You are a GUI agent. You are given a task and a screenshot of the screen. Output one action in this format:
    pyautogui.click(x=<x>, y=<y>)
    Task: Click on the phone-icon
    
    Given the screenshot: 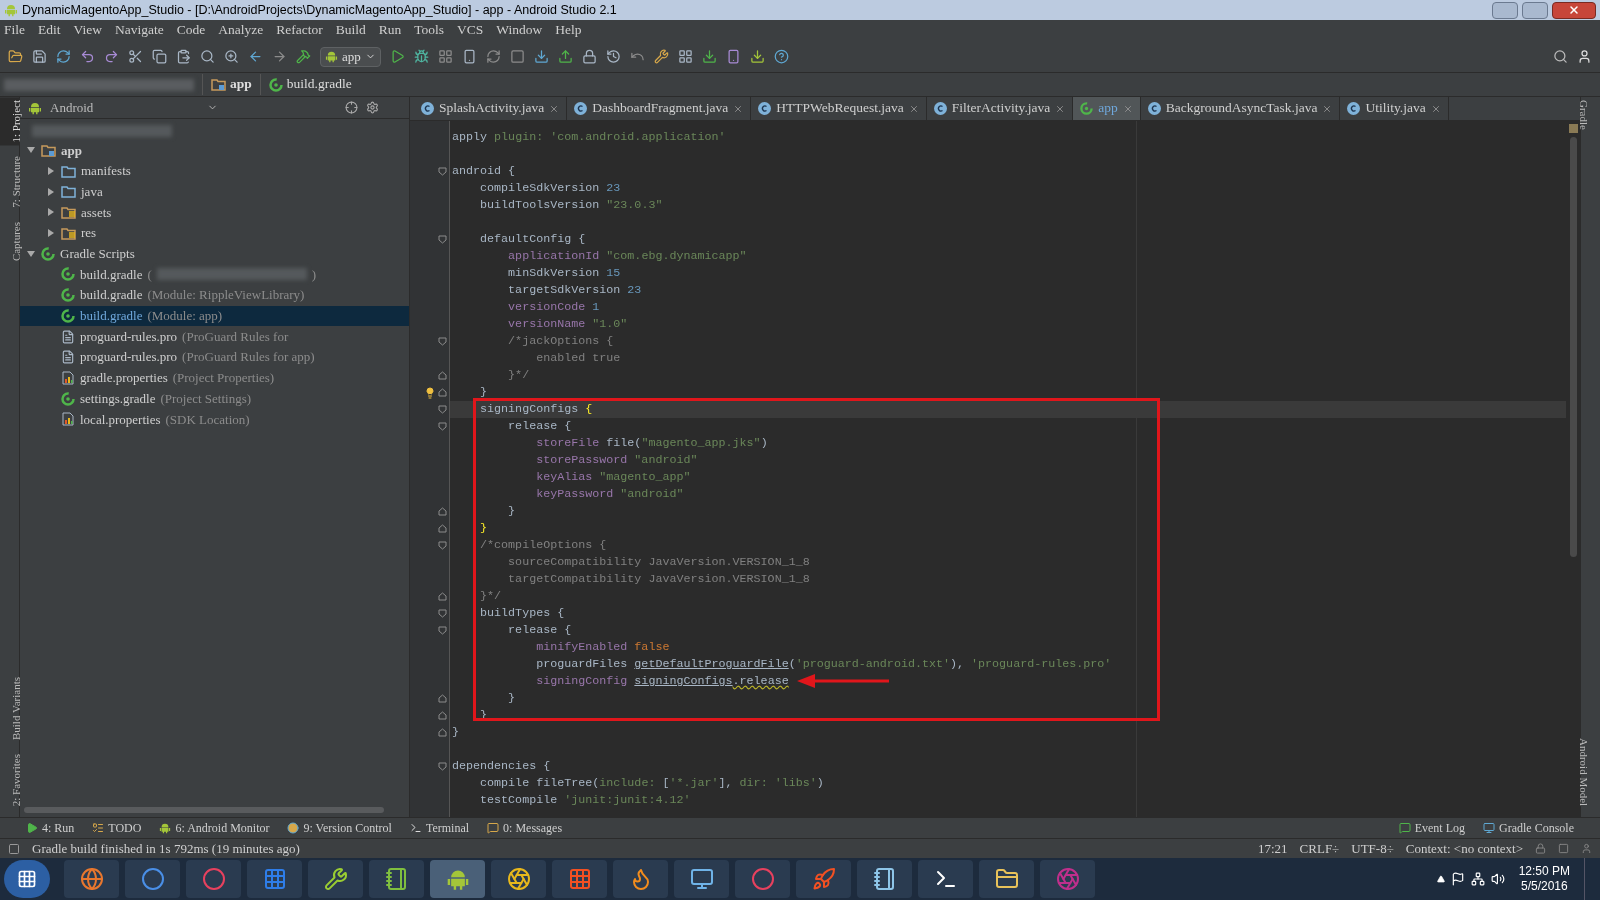 What is the action you would take?
    pyautogui.click(x=469, y=56)
    